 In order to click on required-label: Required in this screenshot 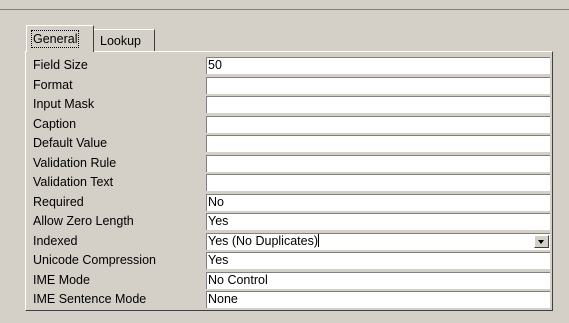, I will do `click(58, 201)`.